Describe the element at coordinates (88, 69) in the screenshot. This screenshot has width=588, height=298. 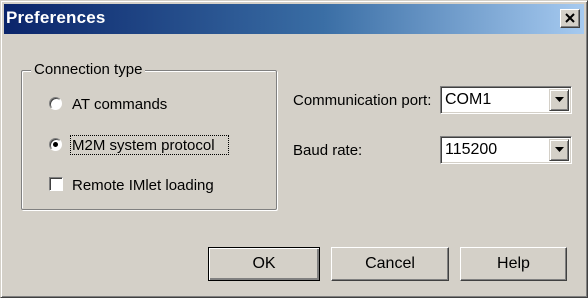
I see `connection-type-legend: Connection type` at that location.